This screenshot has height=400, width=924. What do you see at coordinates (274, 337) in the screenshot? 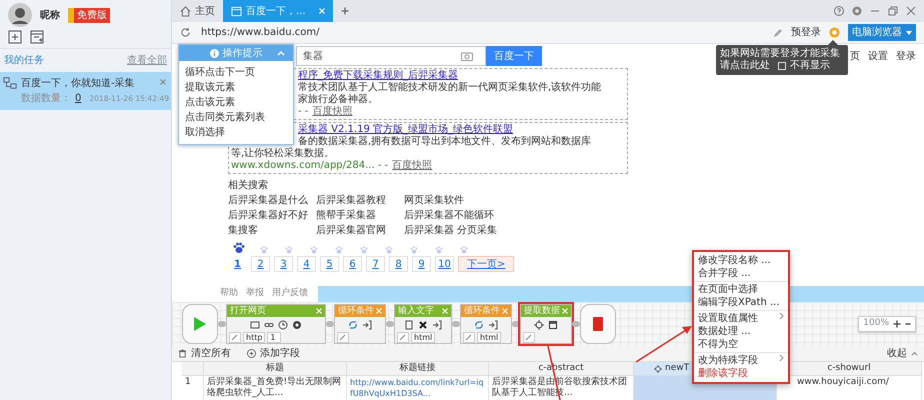
I see `parameter-slot: 1` at bounding box center [274, 337].